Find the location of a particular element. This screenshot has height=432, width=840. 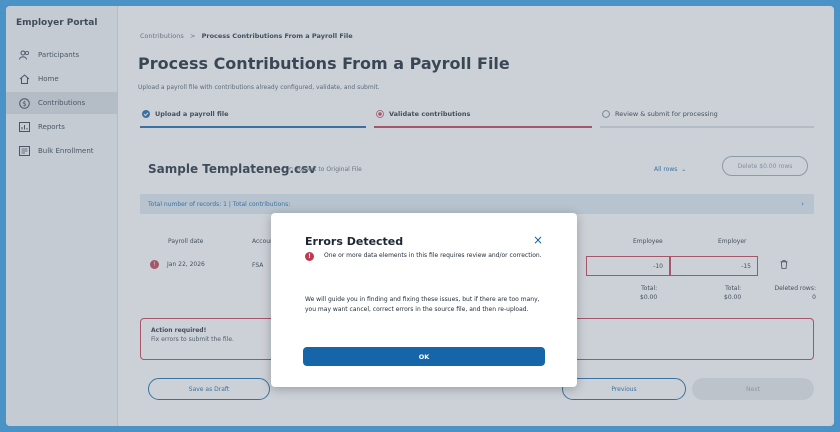

error-icon: ! is located at coordinates (309, 256).